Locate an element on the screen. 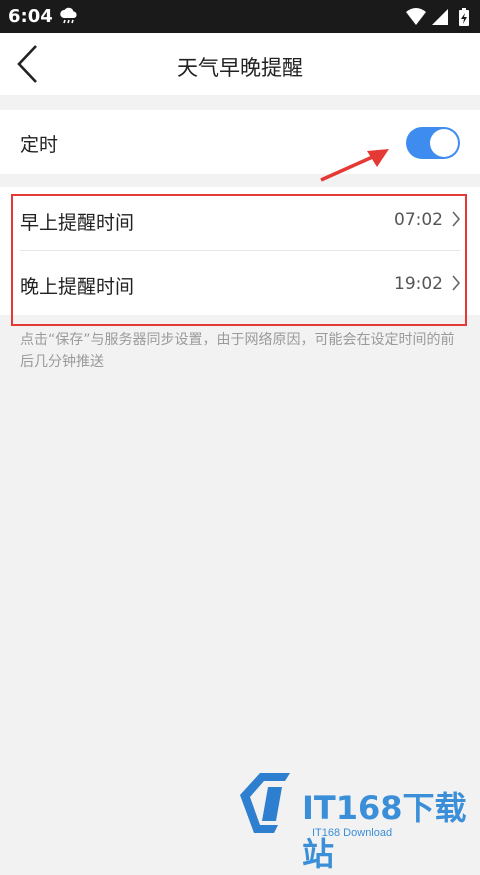 The height and width of the screenshot is (875, 480). status-icons is located at coordinates (438, 19).